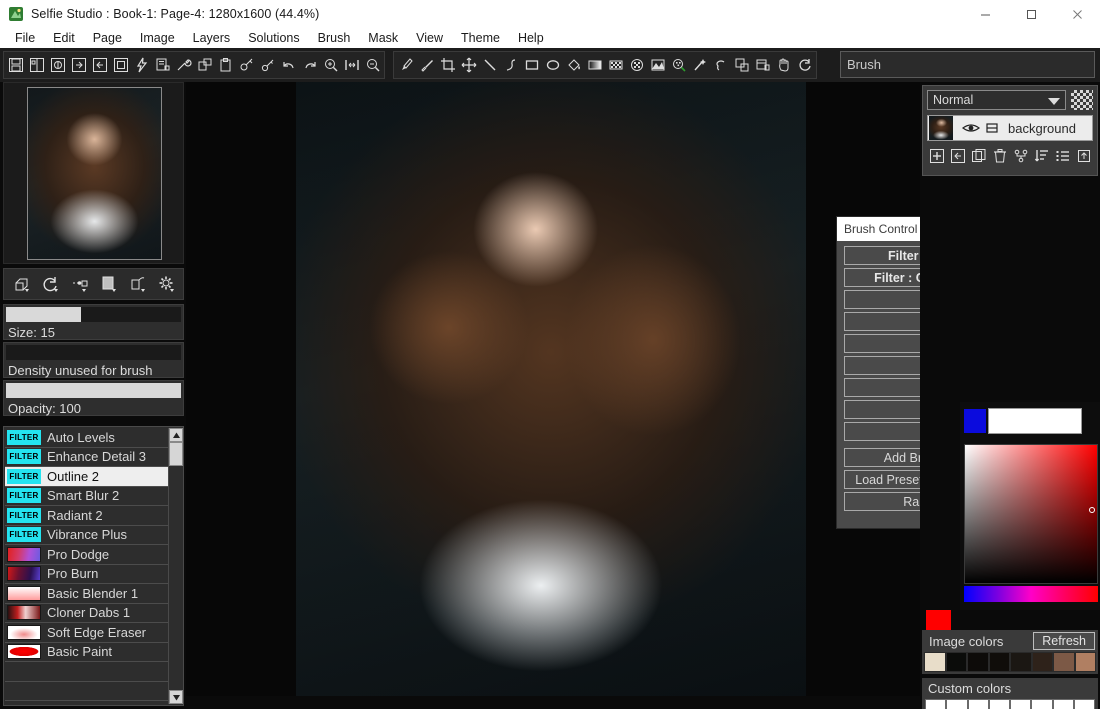 This screenshot has height=709, width=1100. What do you see at coordinates (87, 477) in the screenshot?
I see `filter-list-item: FILTER Outline 2` at bounding box center [87, 477].